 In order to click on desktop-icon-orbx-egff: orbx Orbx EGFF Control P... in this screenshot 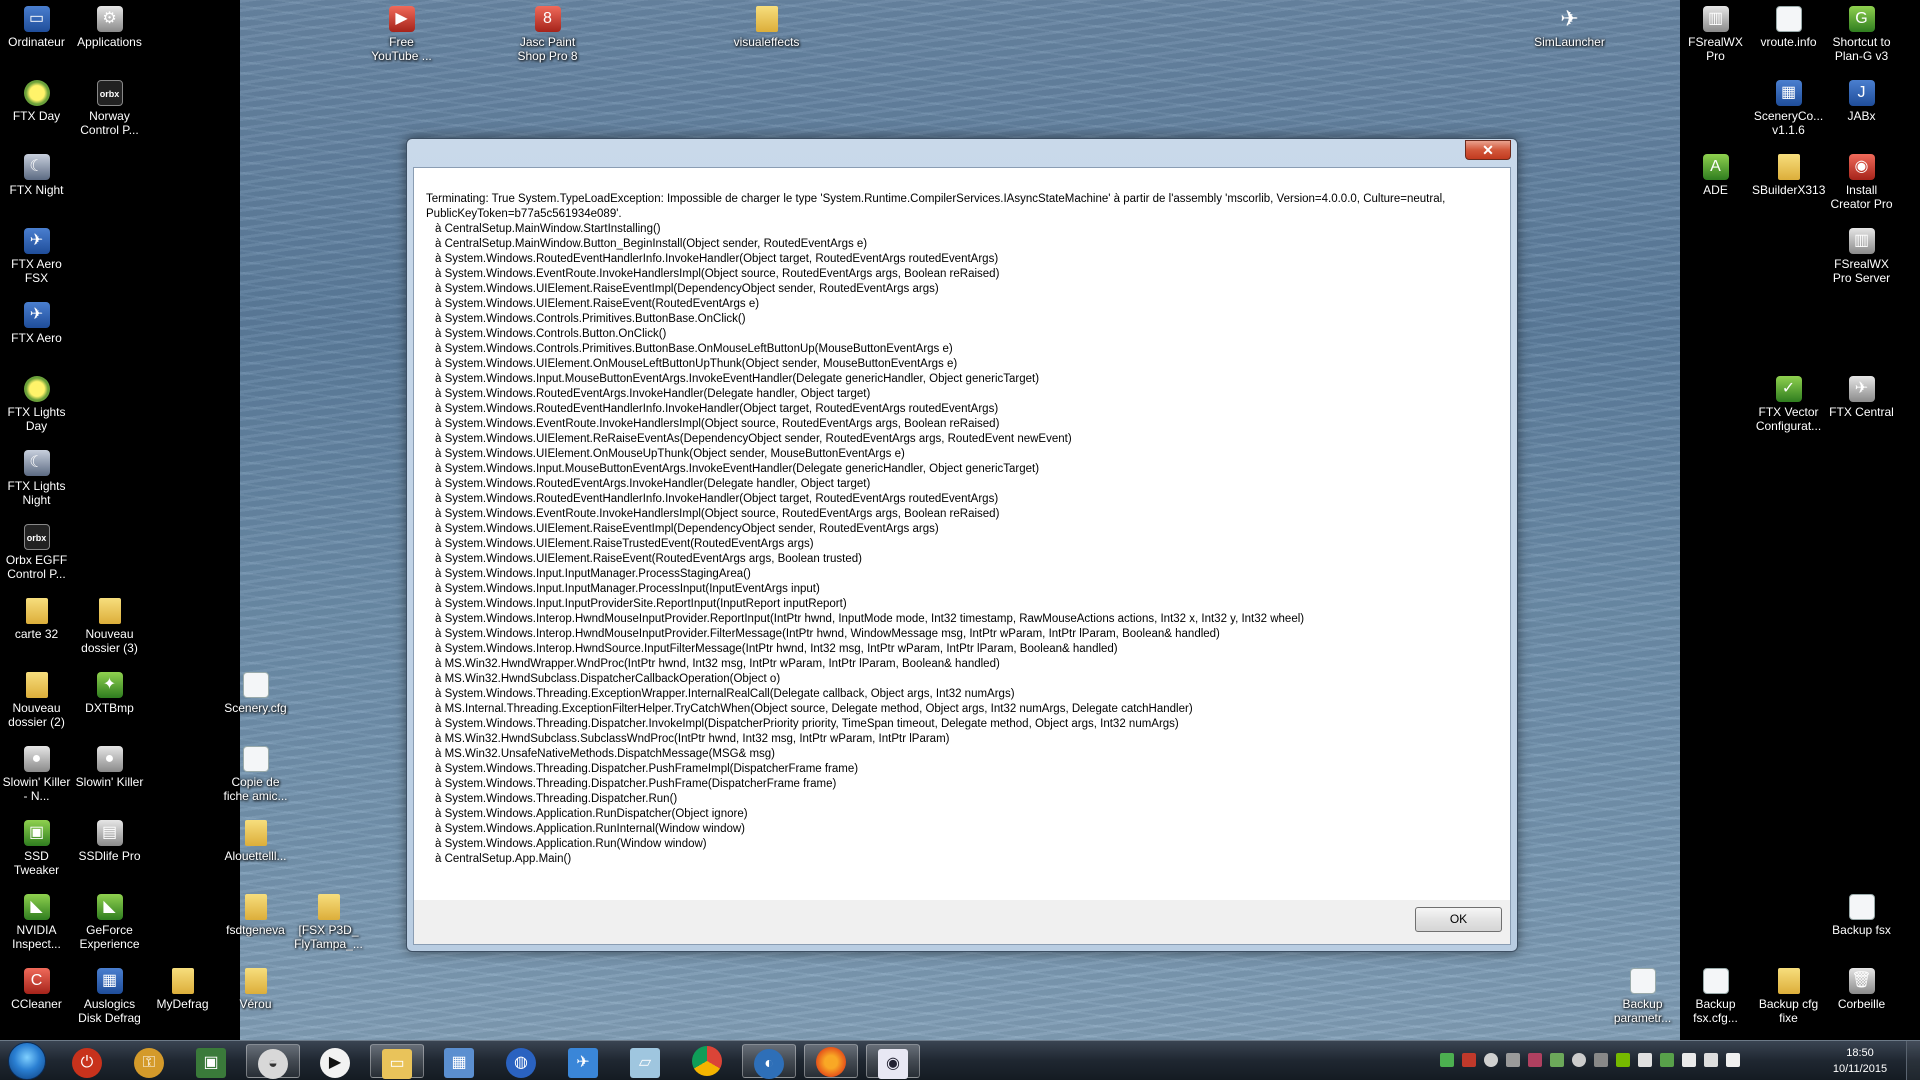, I will do `click(36, 549)`.